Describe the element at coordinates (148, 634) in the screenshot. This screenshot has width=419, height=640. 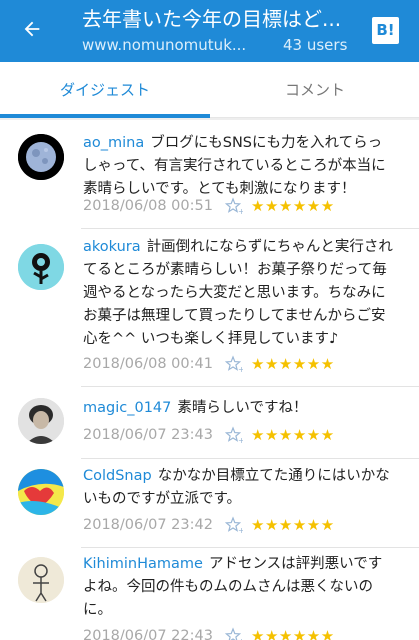
I see `comment-date: 2018/06/07 22:43` at that location.